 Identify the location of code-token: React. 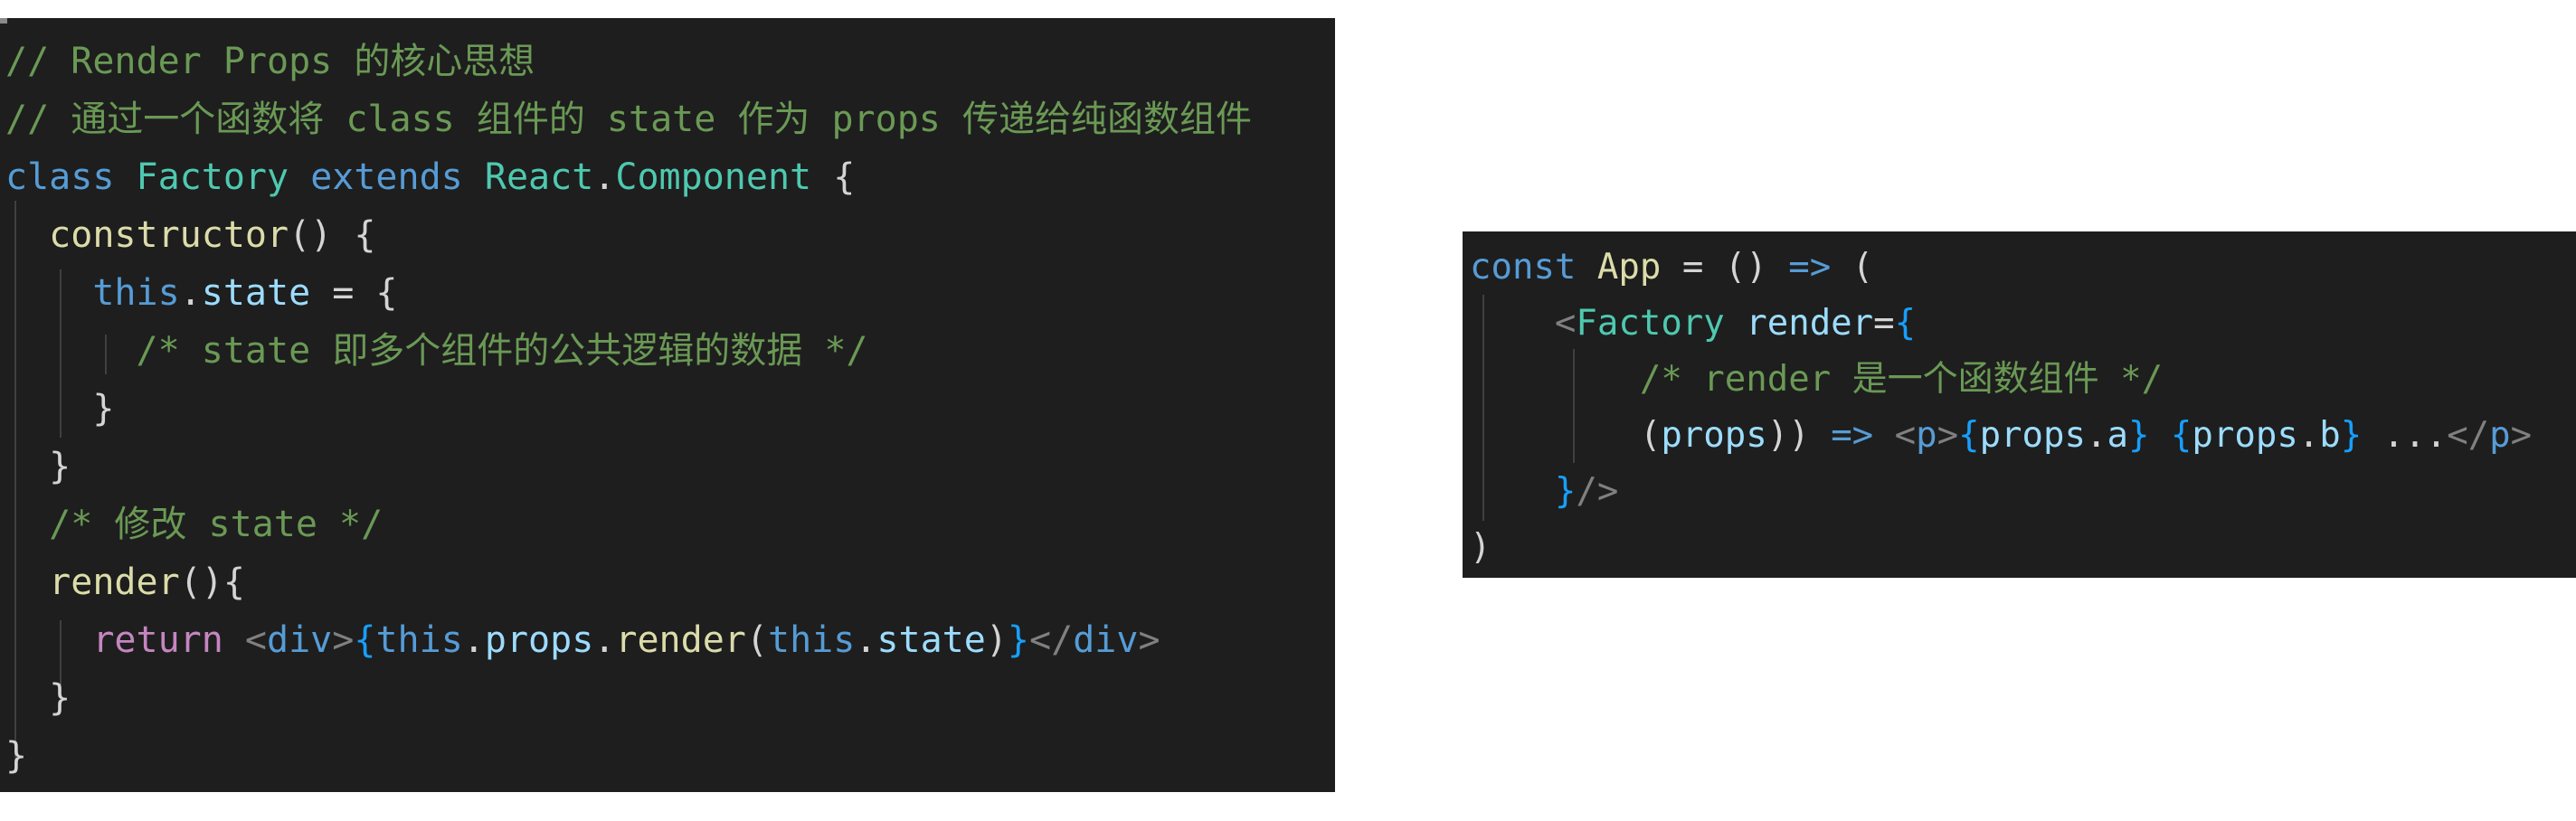
(539, 177).